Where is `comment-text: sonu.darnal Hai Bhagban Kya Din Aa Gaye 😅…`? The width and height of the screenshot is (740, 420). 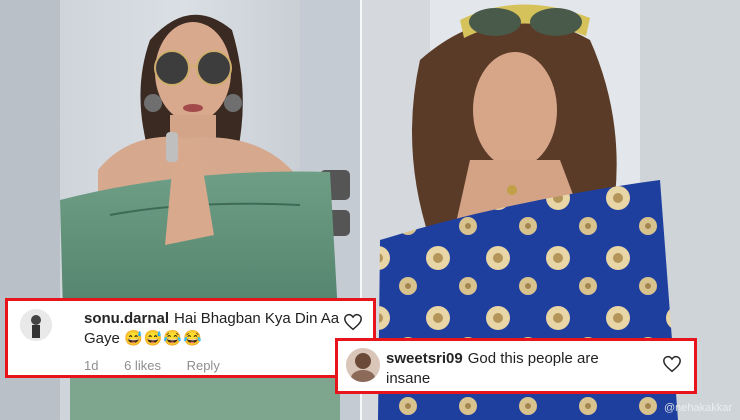 comment-text: sonu.darnal Hai Bhagban Kya Din Aa Gaye 😅… is located at coordinates (215, 329).